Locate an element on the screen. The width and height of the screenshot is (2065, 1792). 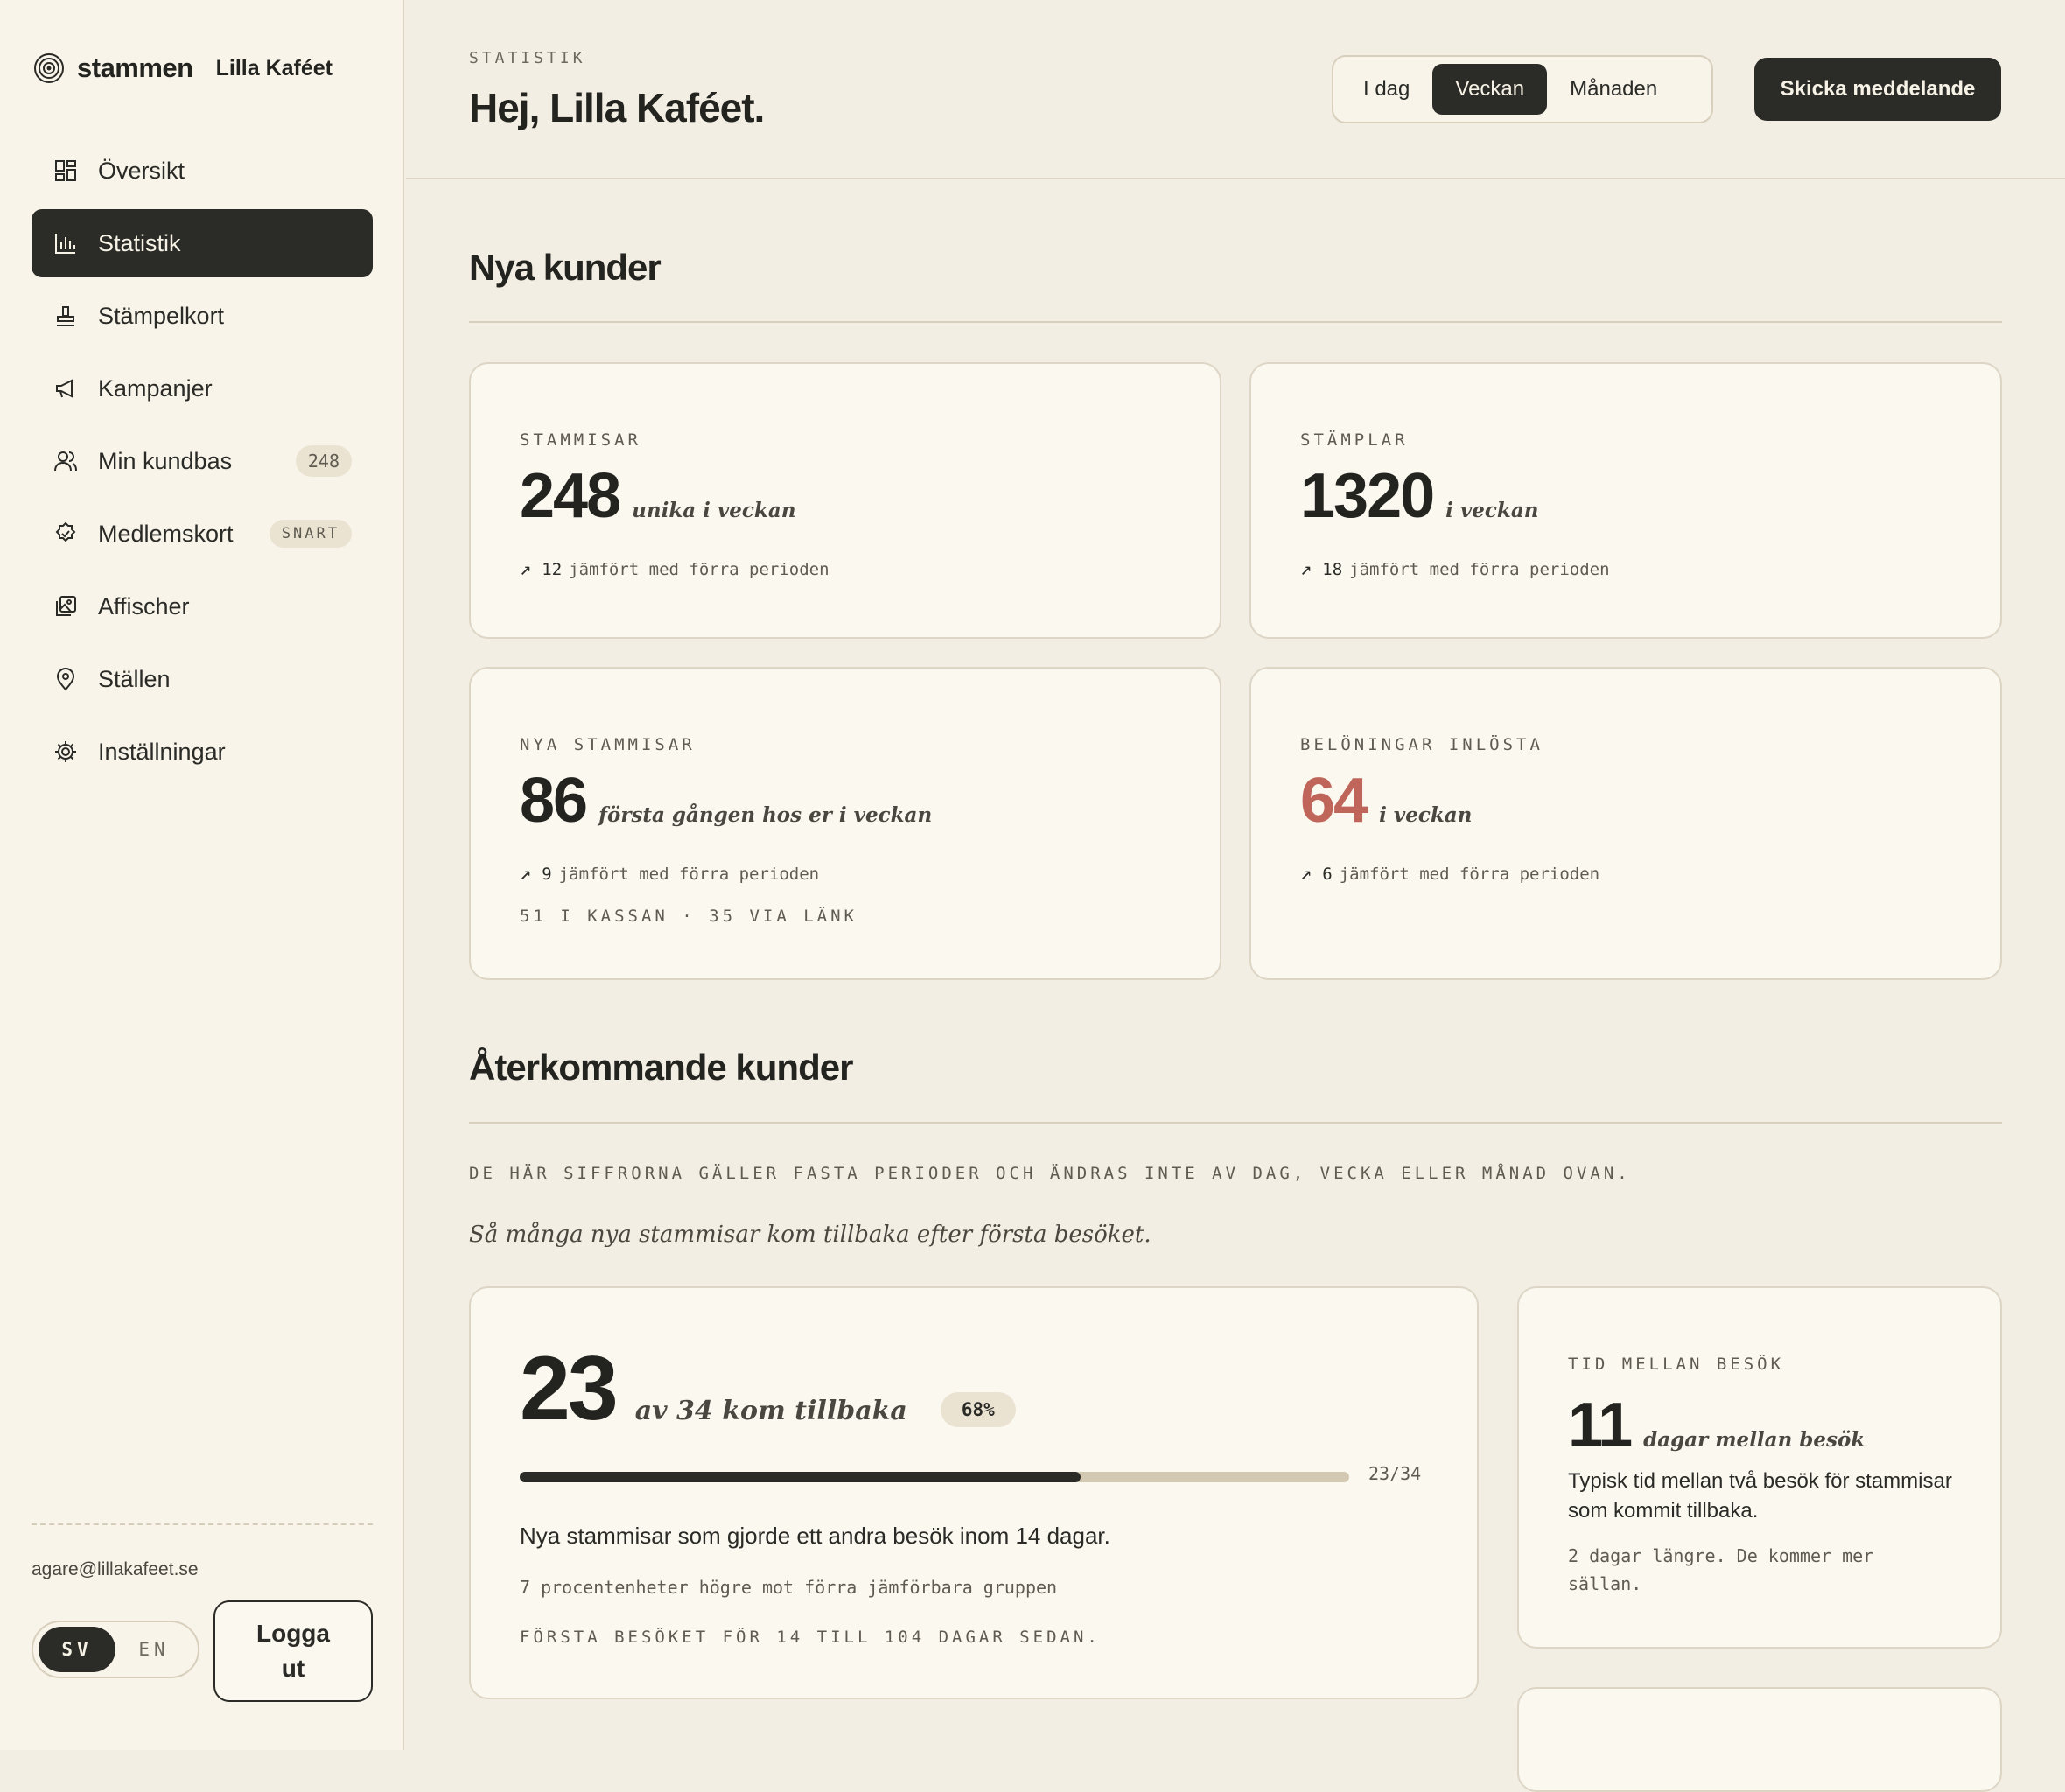
brand: stammen Lilla Kaféet is located at coordinates (182, 68).